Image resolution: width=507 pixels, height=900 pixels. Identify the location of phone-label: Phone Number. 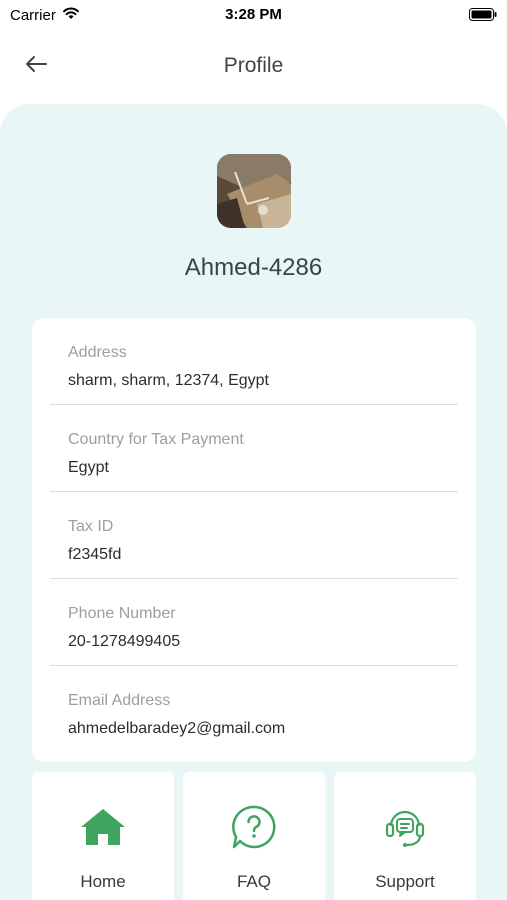
(122, 613).